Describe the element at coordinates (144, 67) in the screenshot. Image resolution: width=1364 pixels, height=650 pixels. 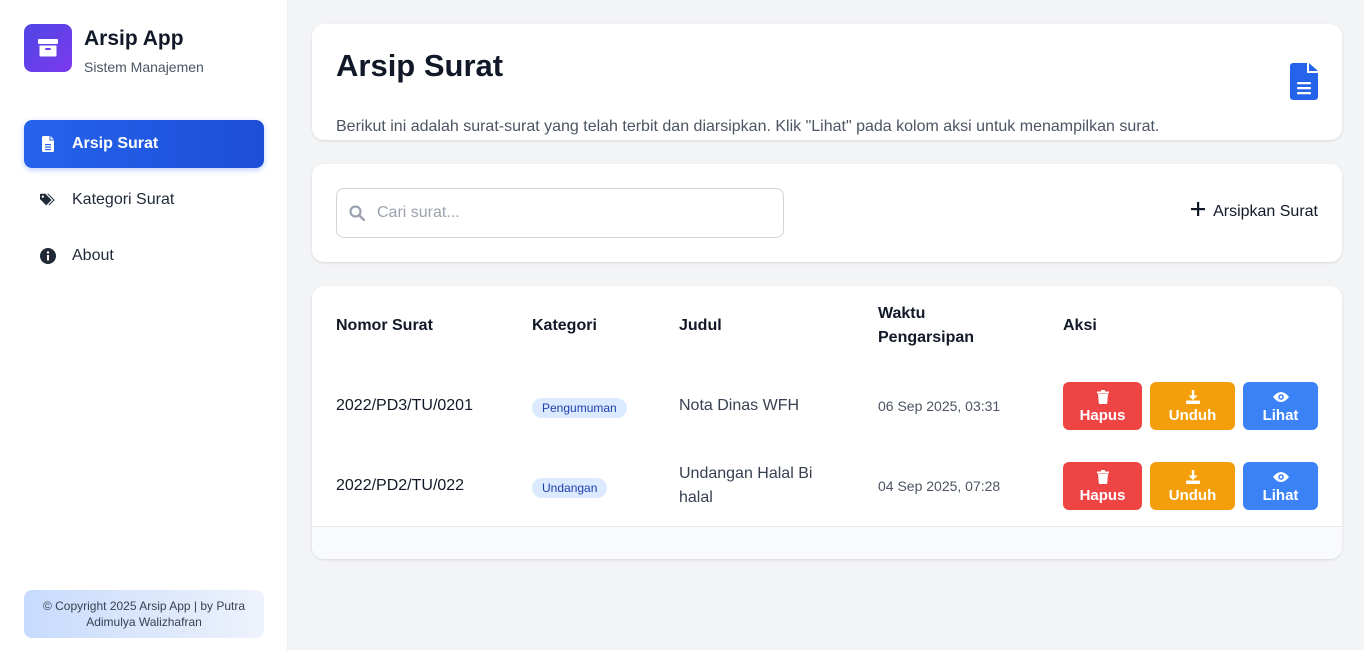
I see `brand-subtitle: Sistem Manajemen` at that location.